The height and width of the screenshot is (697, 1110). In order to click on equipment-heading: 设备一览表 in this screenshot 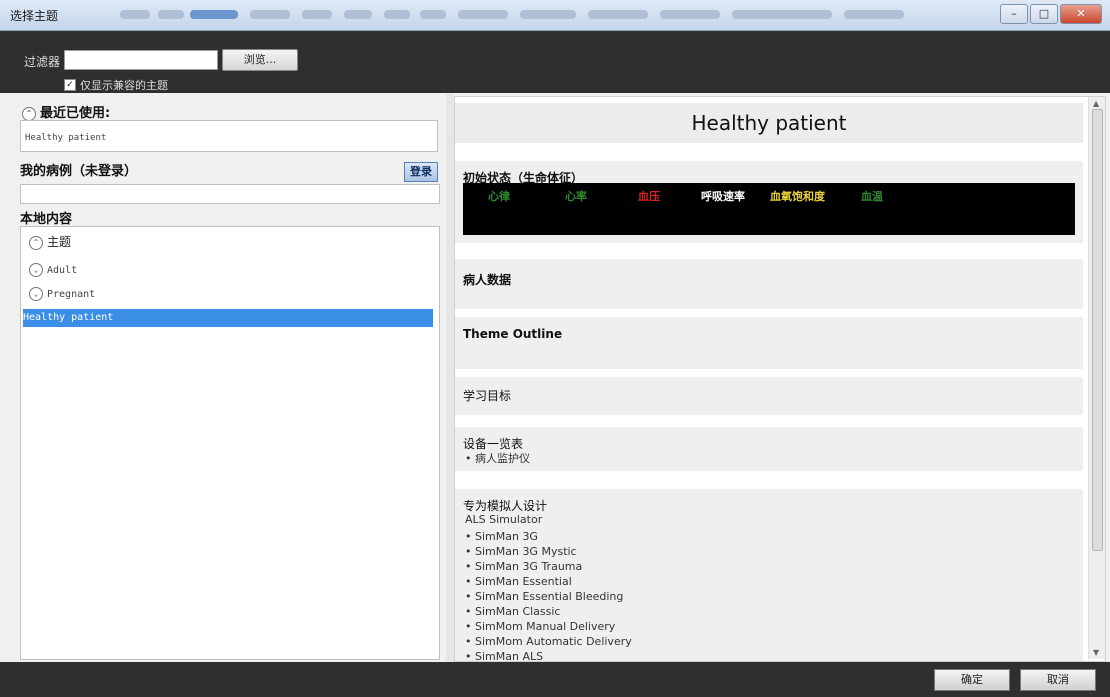, I will do `click(493, 444)`.